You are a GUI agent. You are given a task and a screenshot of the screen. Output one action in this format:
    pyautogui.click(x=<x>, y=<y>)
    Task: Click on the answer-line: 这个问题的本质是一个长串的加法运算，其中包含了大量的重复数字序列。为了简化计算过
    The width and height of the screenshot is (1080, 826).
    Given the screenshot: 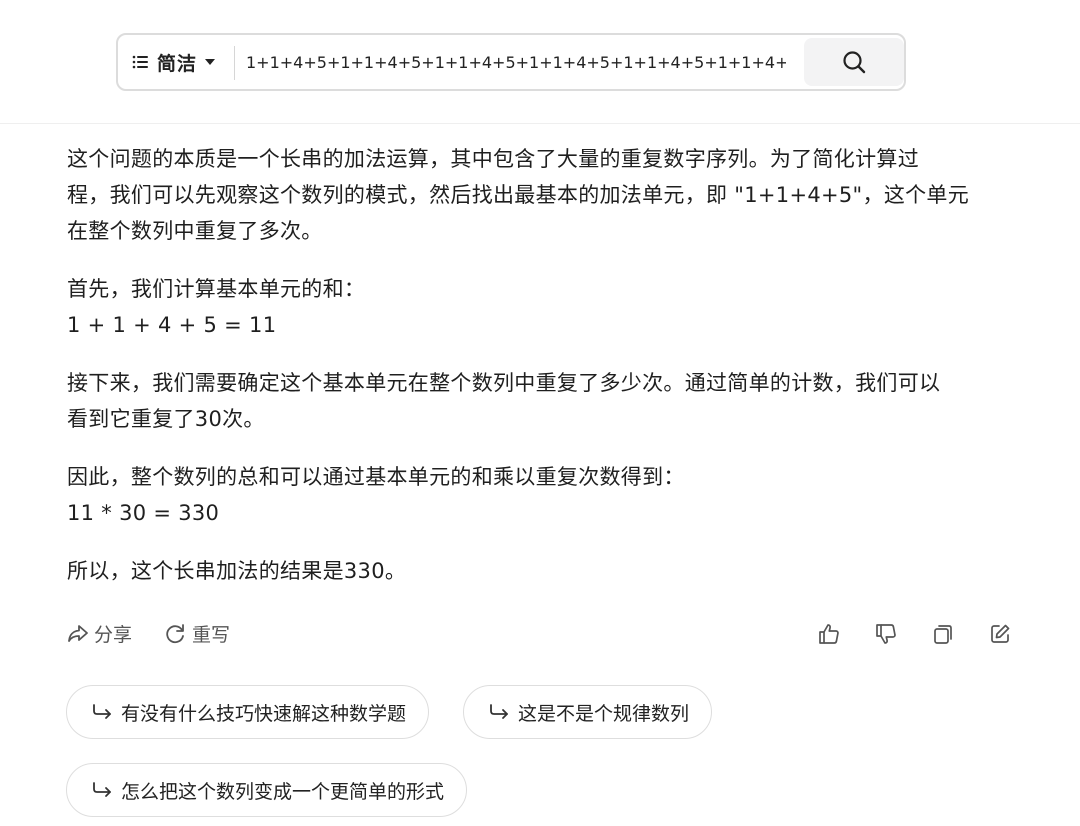 What is the action you would take?
    pyautogui.click(x=493, y=159)
    